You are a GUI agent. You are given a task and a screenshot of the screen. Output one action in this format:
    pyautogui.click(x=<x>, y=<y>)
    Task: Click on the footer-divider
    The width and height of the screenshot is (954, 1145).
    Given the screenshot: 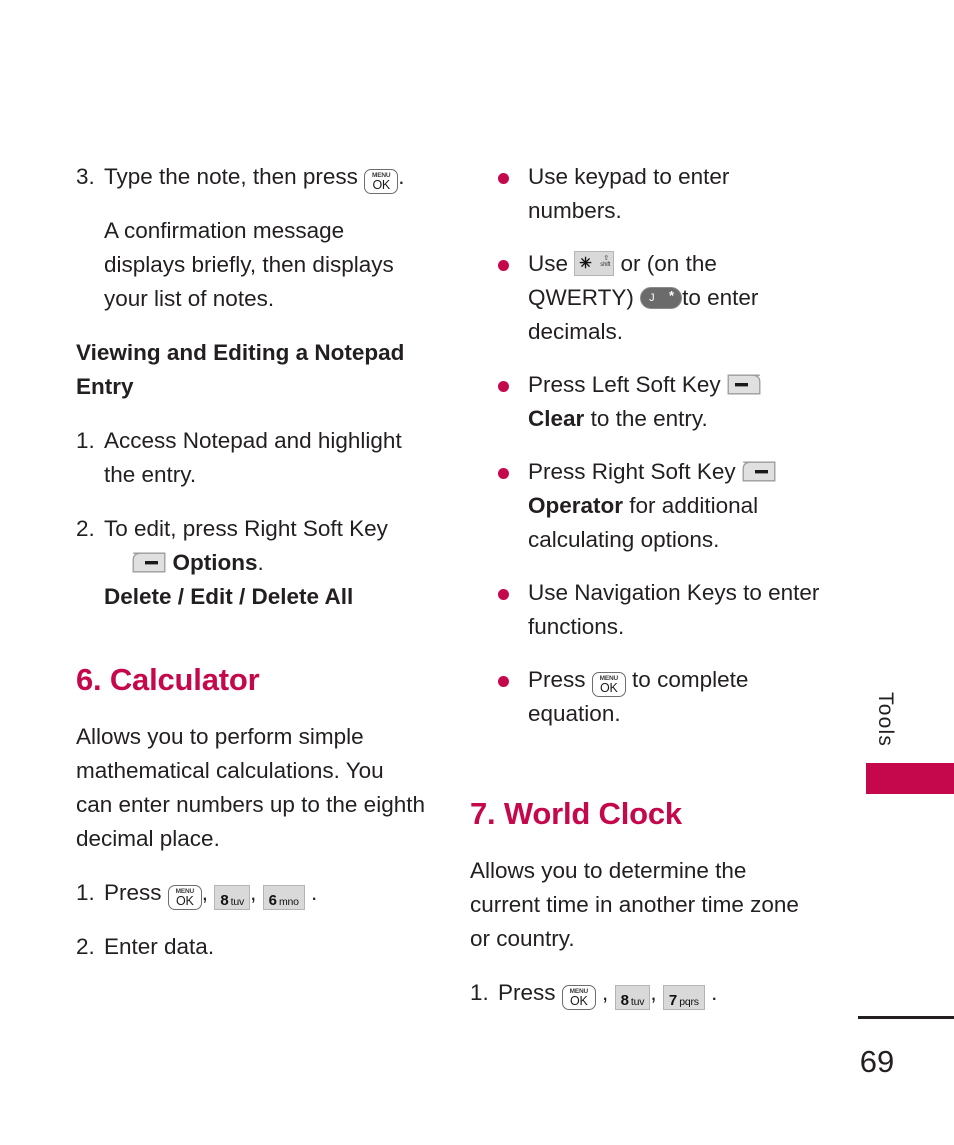 What is the action you would take?
    pyautogui.click(x=906, y=1017)
    